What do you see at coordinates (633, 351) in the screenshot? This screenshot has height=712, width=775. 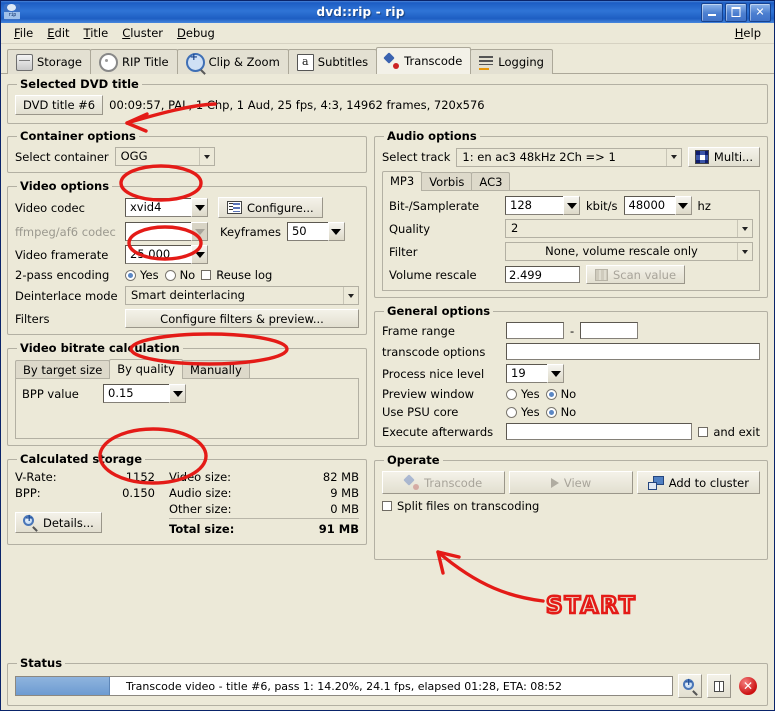 I see `transcode-options-input` at bounding box center [633, 351].